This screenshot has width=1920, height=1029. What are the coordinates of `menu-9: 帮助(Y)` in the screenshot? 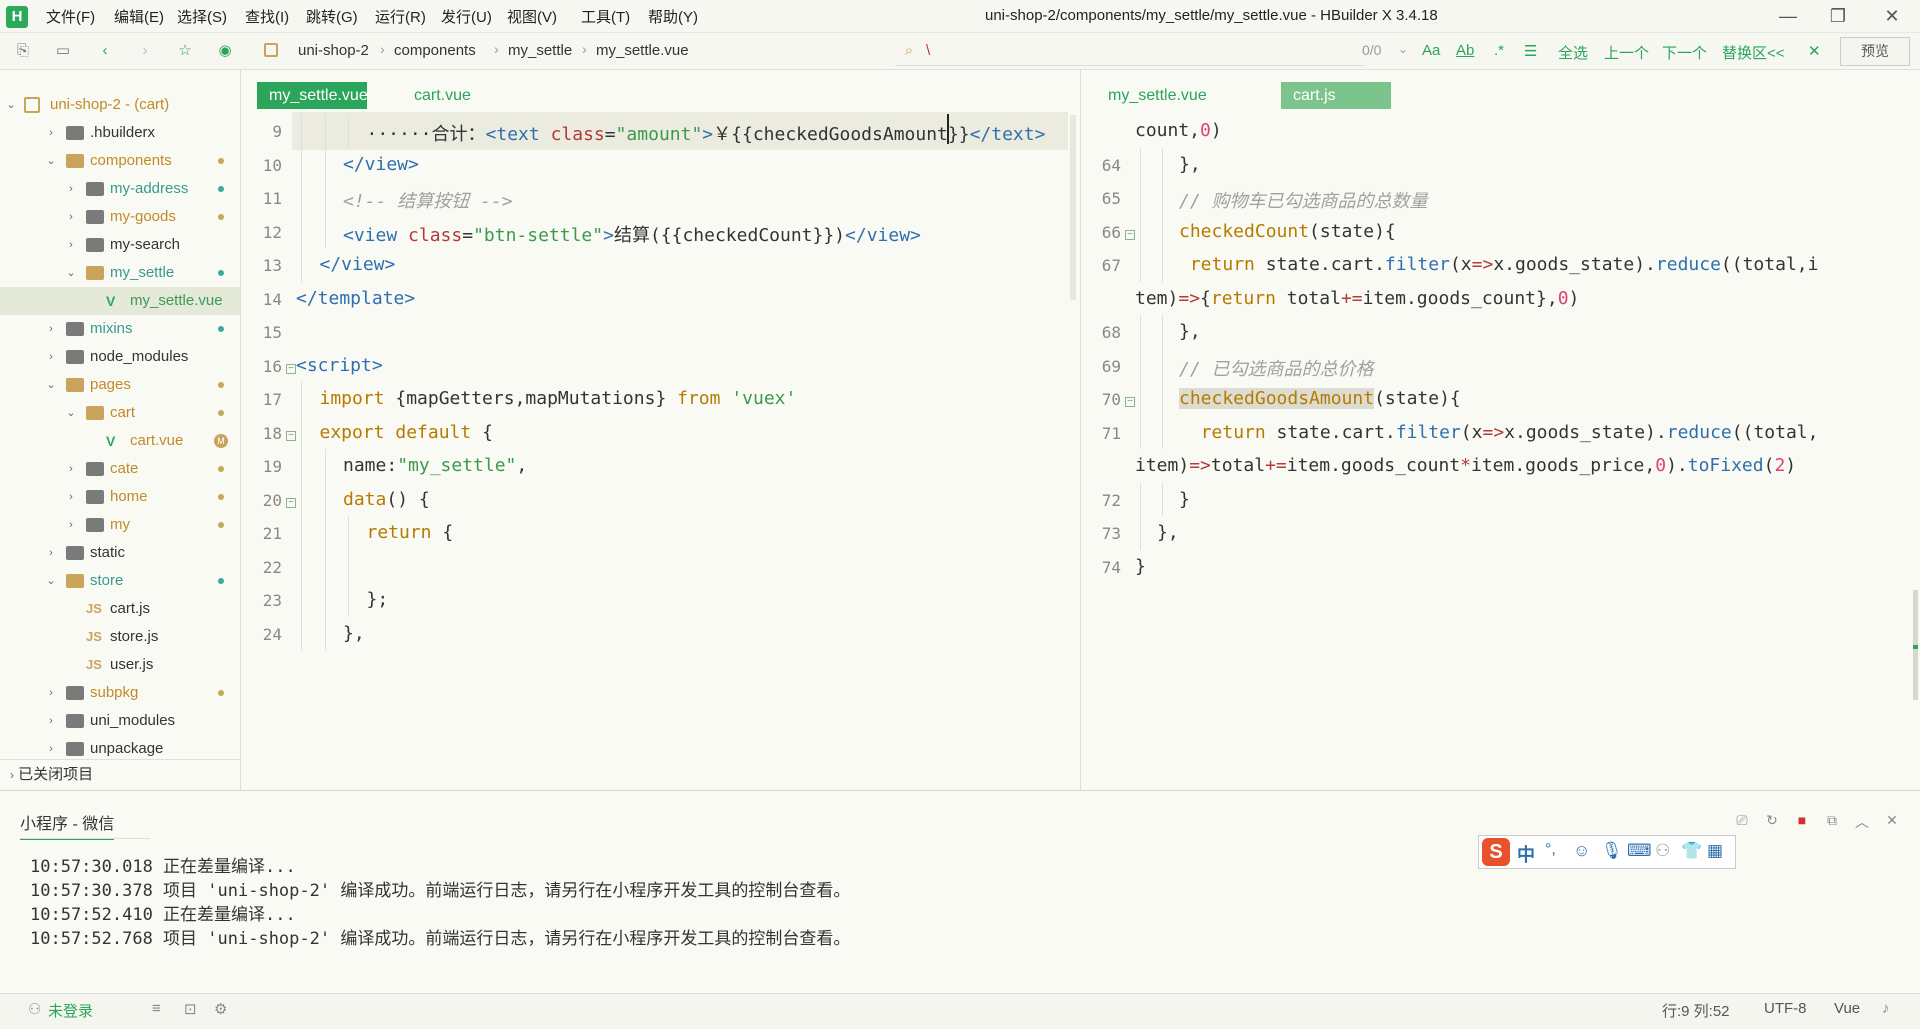 It's located at (673, 16).